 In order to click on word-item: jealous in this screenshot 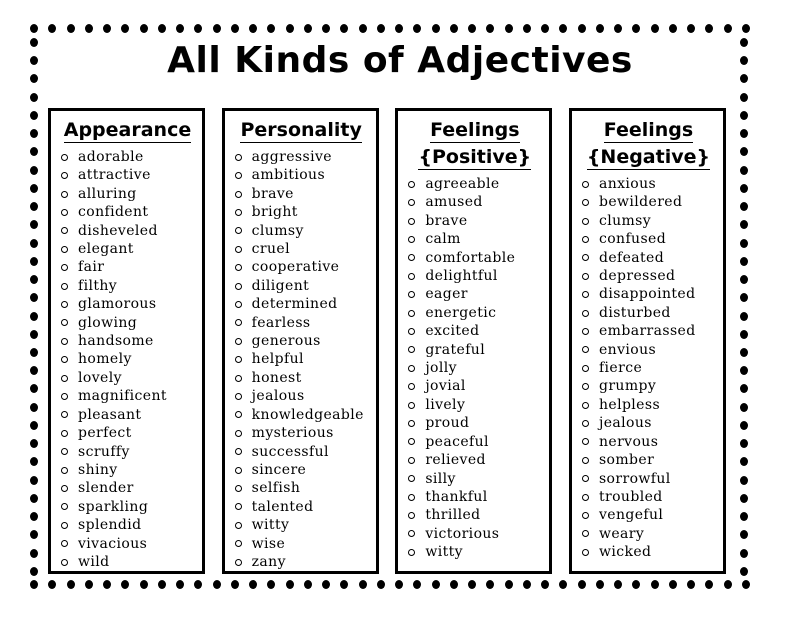, I will do `click(648, 423)`.